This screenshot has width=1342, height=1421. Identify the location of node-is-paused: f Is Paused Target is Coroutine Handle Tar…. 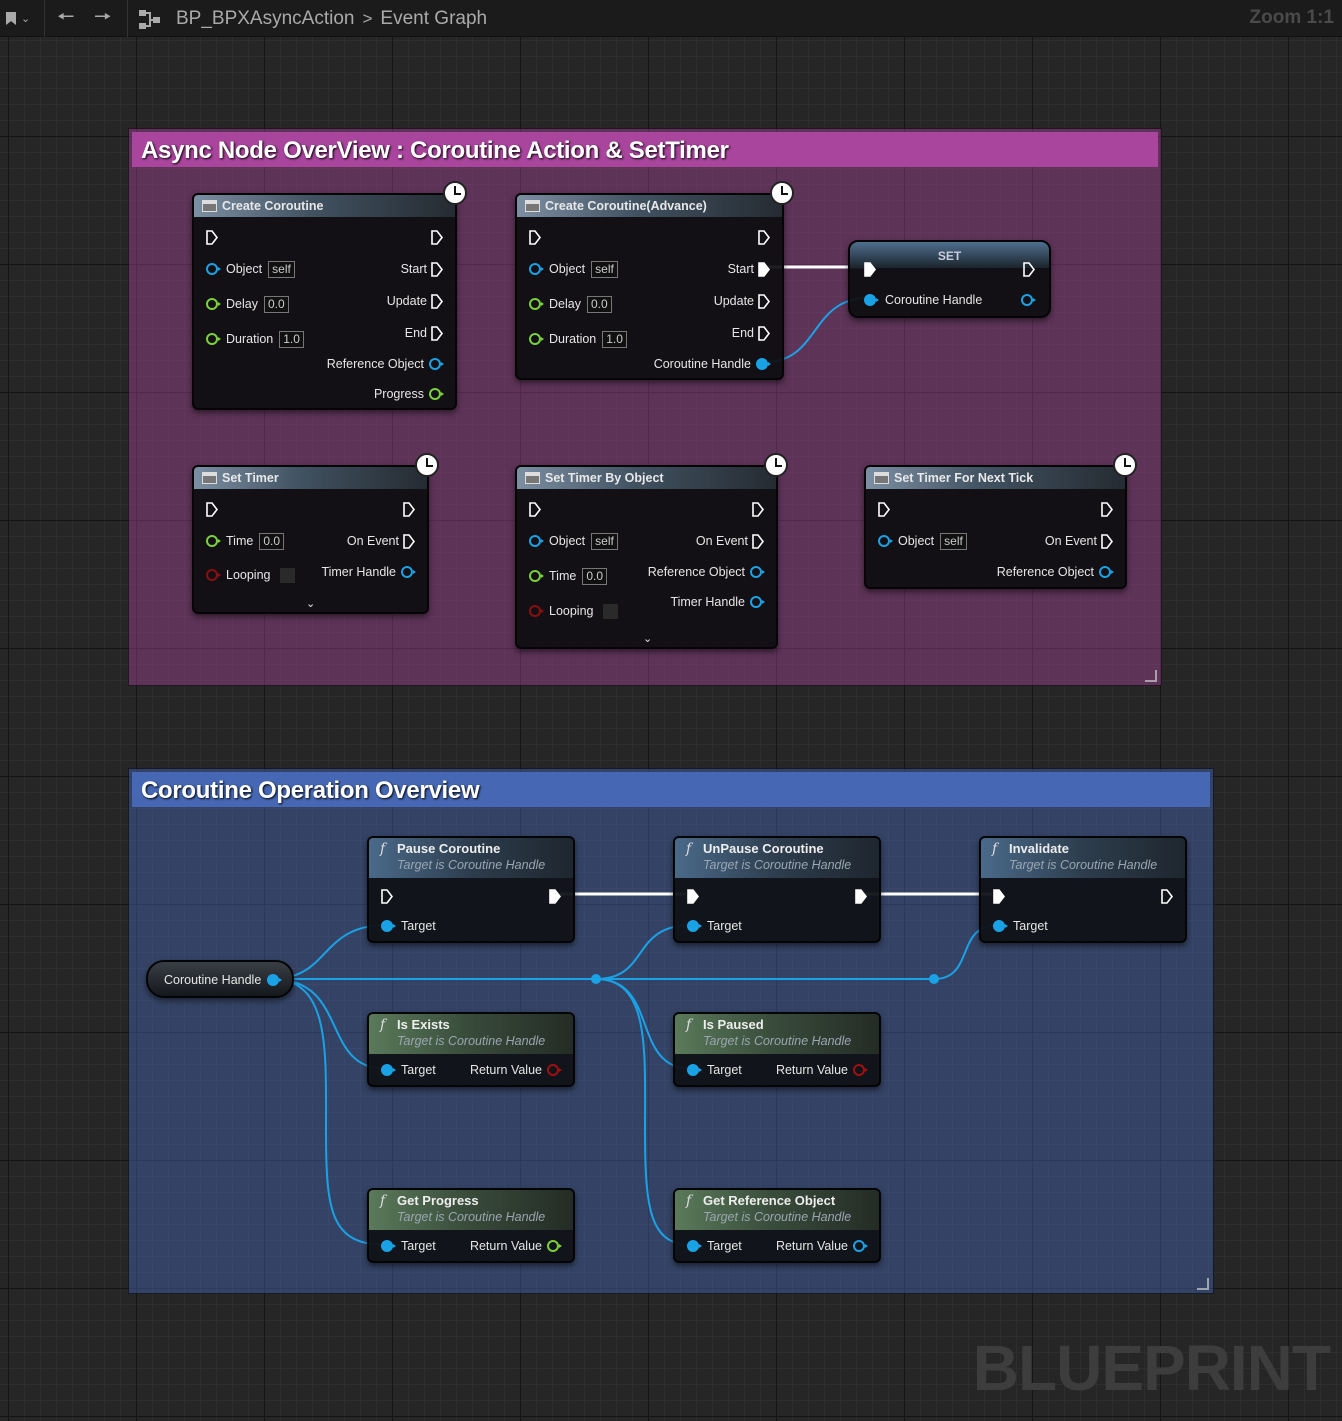
(777, 1049).